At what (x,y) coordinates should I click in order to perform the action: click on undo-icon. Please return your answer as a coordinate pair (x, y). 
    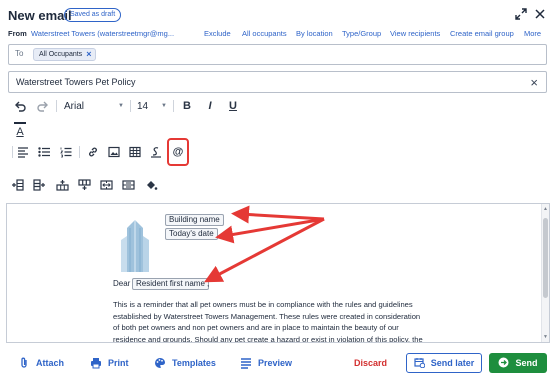
    Looking at the image, I should click on (20, 106).